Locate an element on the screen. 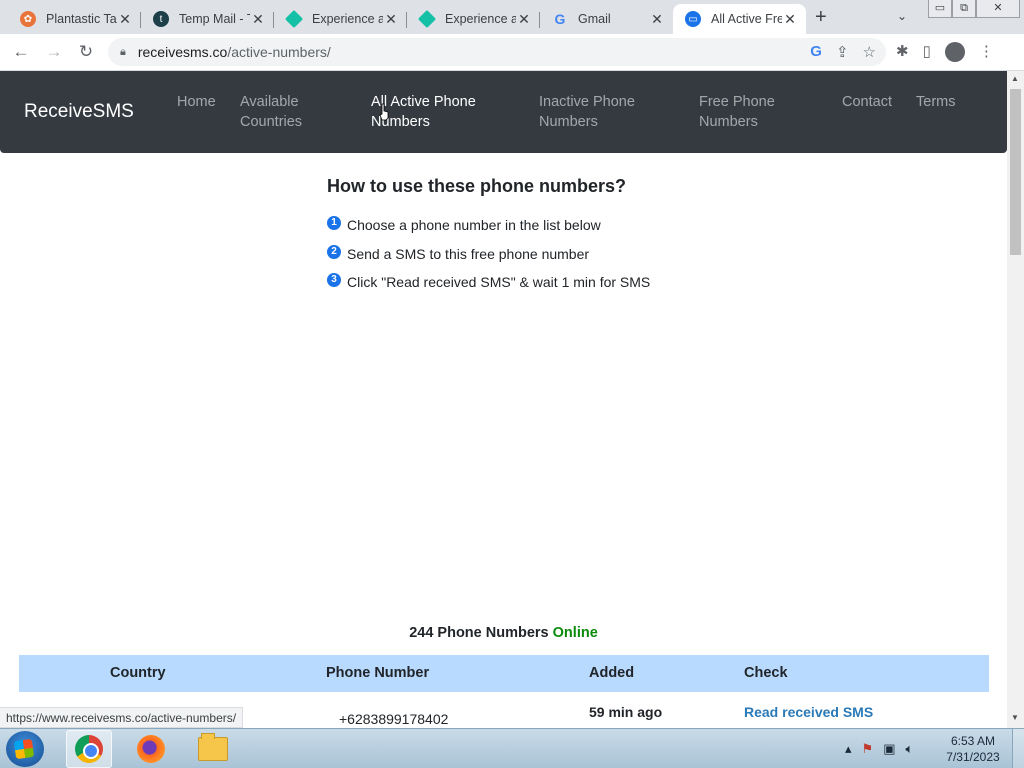 The image size is (1024, 768). column-header-country: Country is located at coordinates (138, 673).